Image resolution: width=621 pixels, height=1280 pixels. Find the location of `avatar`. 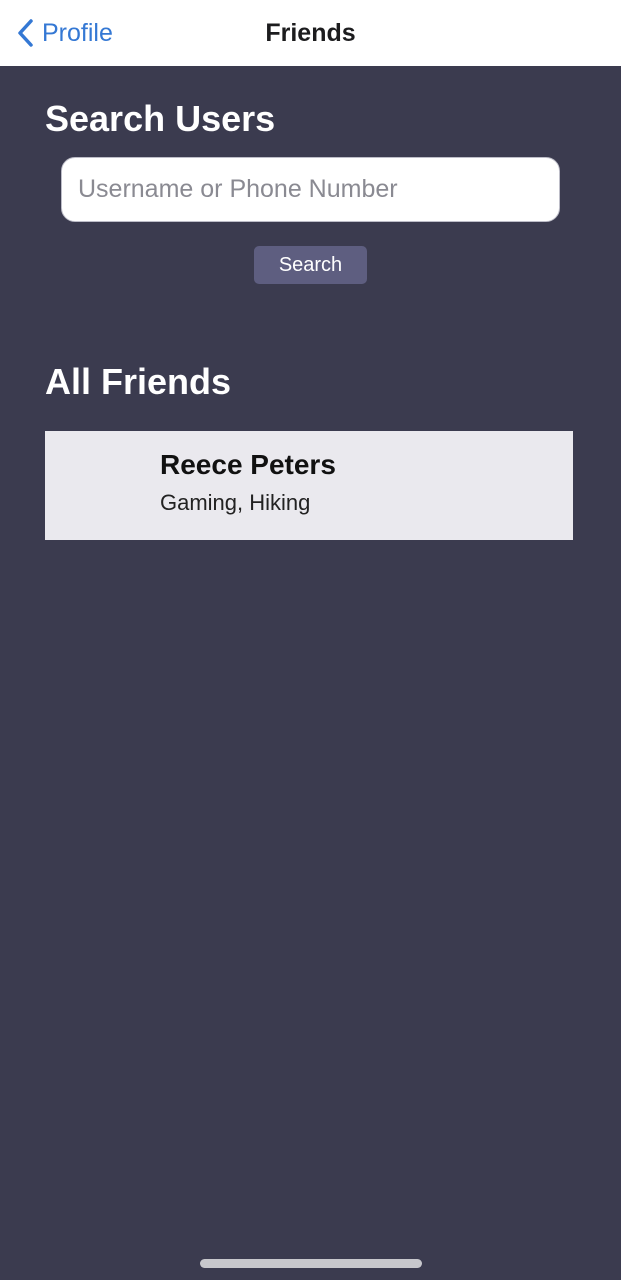

avatar is located at coordinates (101, 486).